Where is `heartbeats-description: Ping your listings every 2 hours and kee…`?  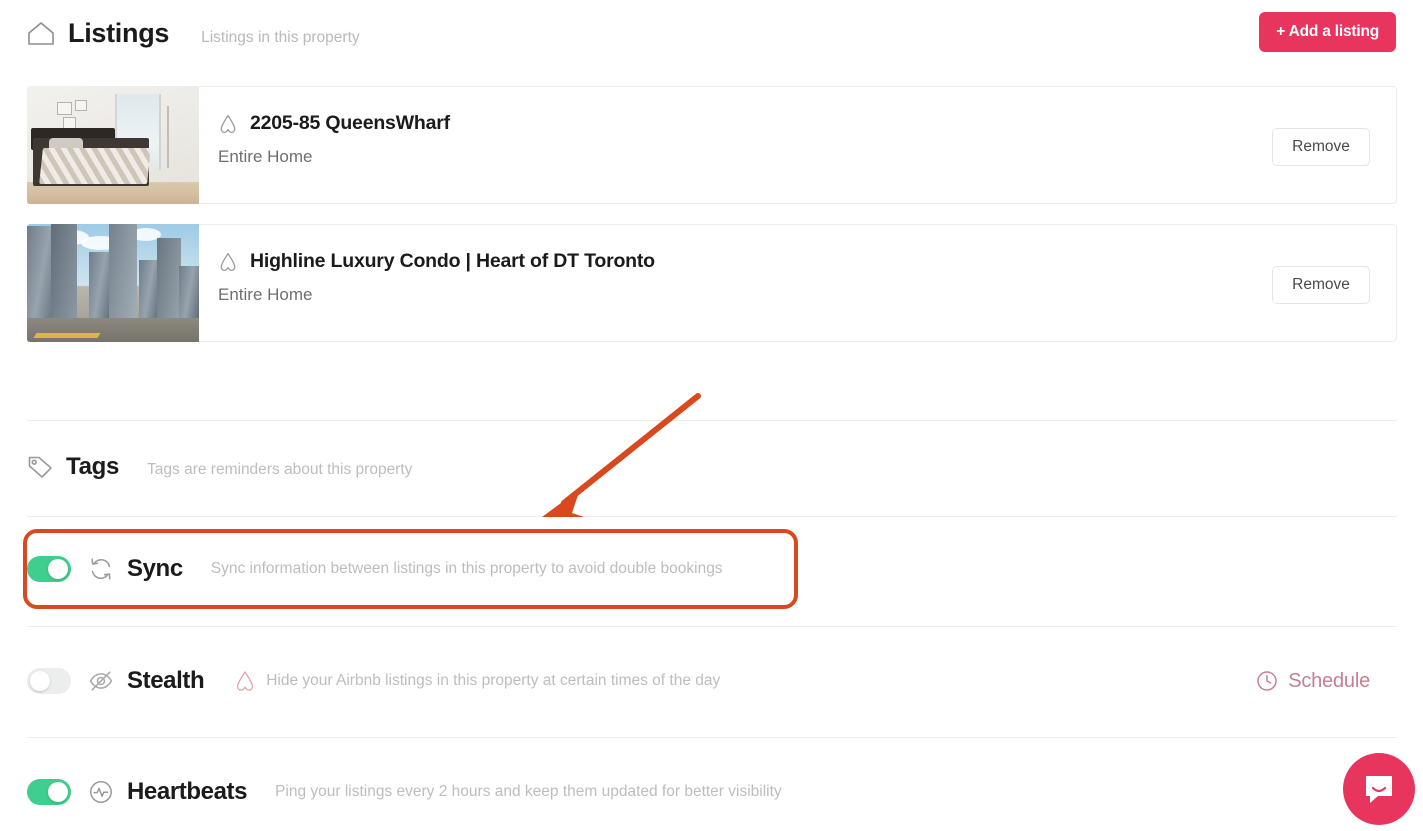 heartbeats-description: Ping your listings every 2 hours and kee… is located at coordinates (528, 791).